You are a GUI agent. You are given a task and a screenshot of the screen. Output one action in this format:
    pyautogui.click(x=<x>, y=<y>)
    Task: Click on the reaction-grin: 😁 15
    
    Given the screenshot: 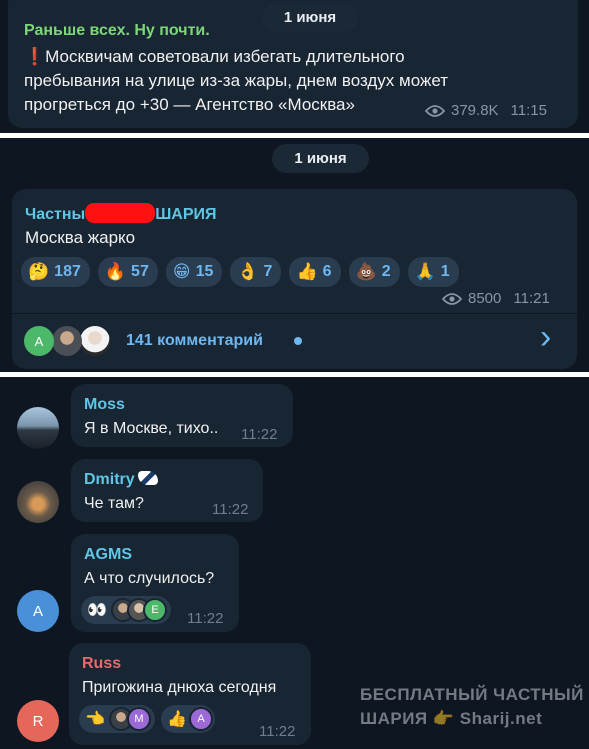 What is the action you would take?
    pyautogui.click(x=194, y=272)
    